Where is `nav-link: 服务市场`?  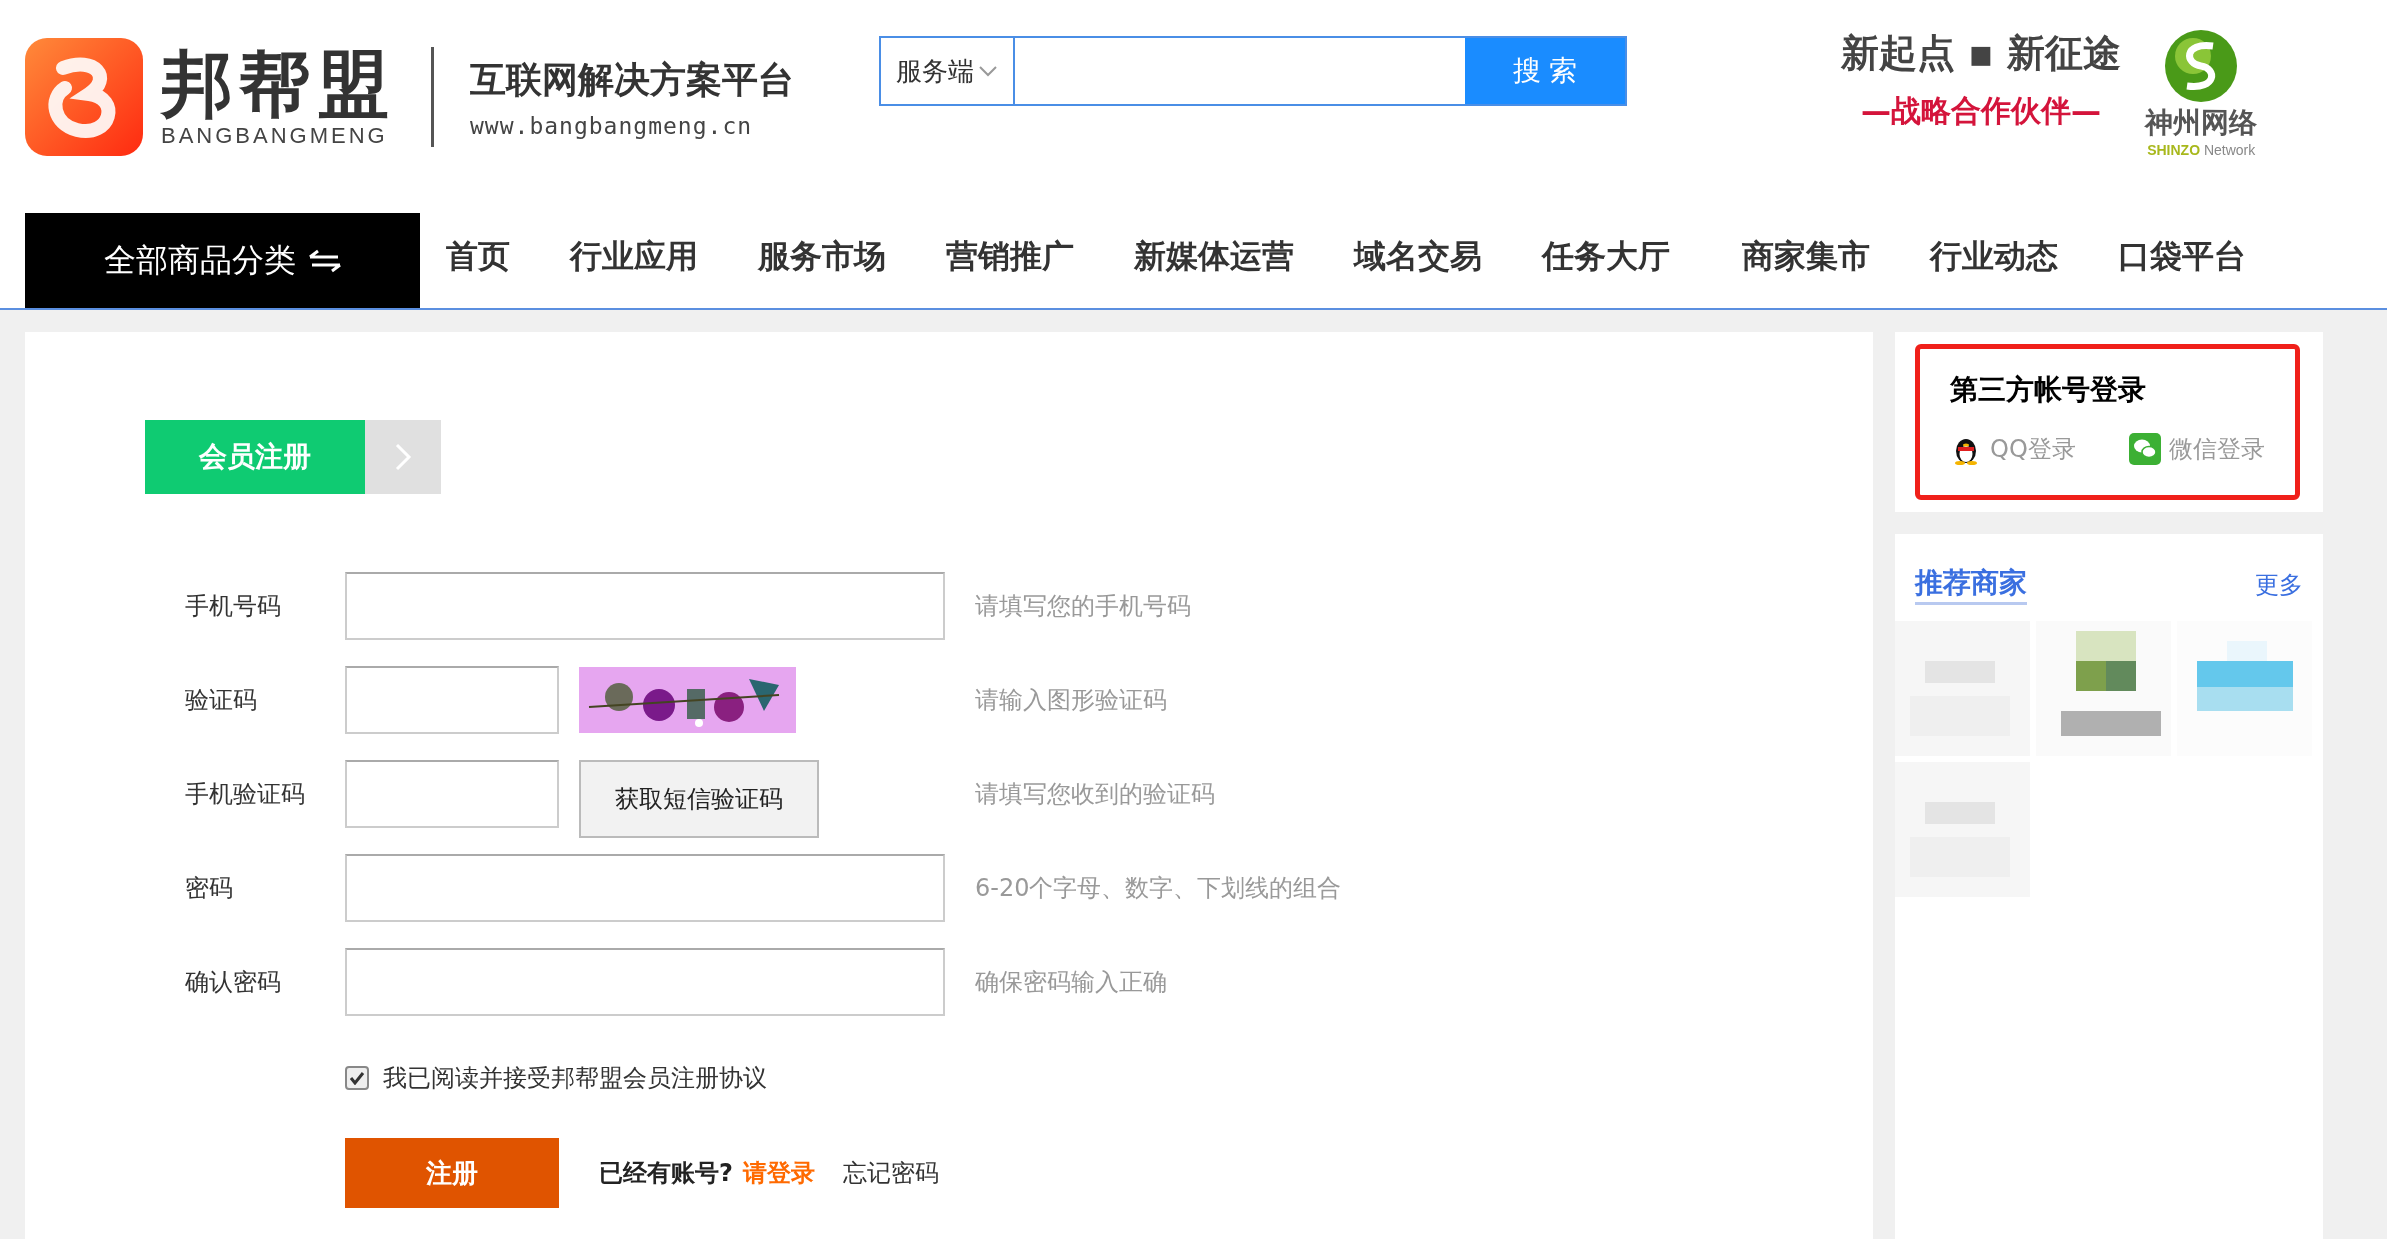
nav-link: 服务市场 is located at coordinates (822, 256).